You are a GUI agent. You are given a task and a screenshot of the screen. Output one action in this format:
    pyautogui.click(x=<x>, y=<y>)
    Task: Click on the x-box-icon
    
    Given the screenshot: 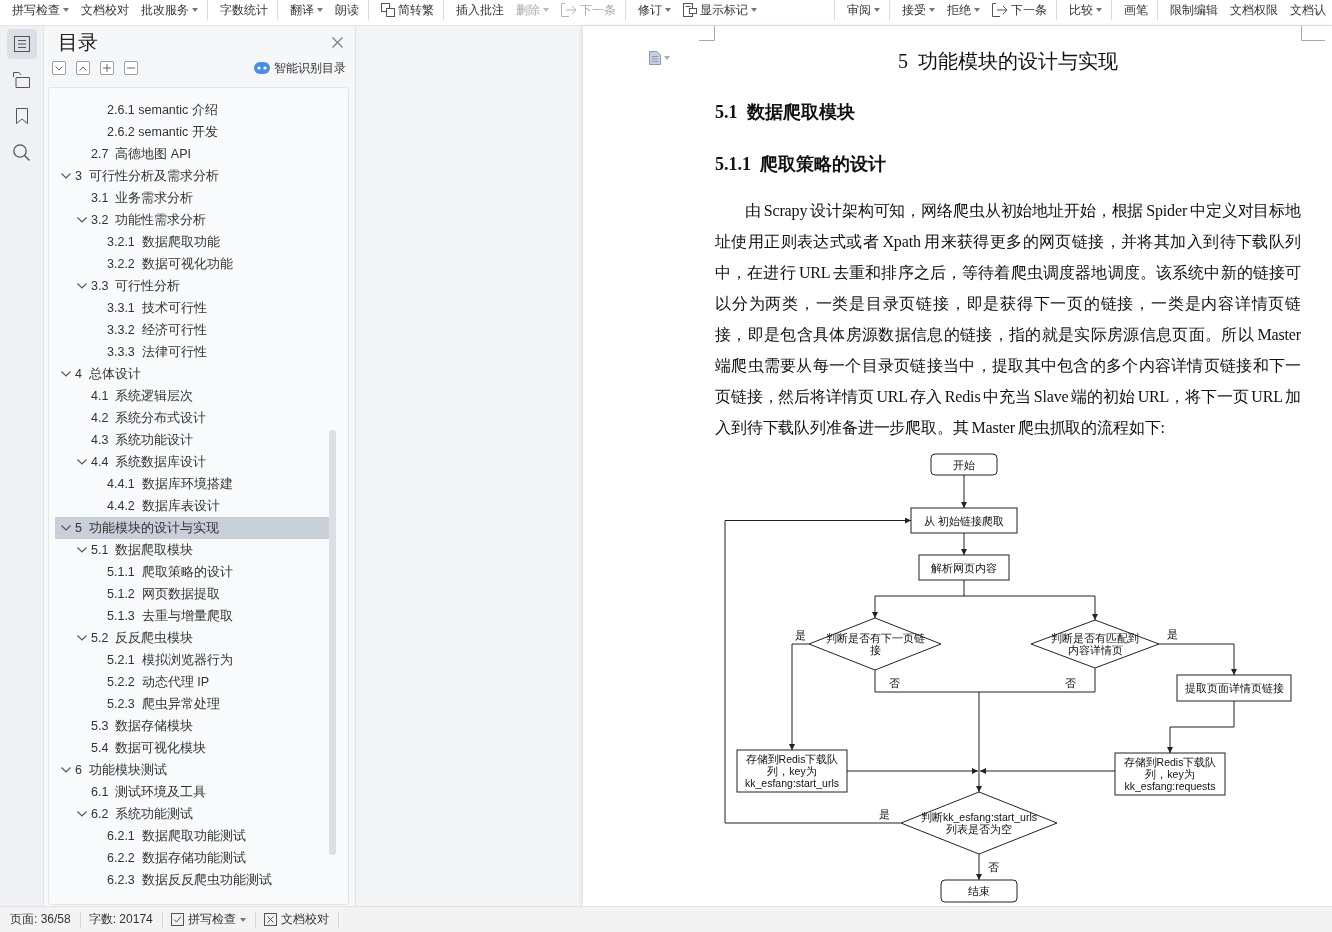 What is the action you would take?
    pyautogui.click(x=270, y=919)
    